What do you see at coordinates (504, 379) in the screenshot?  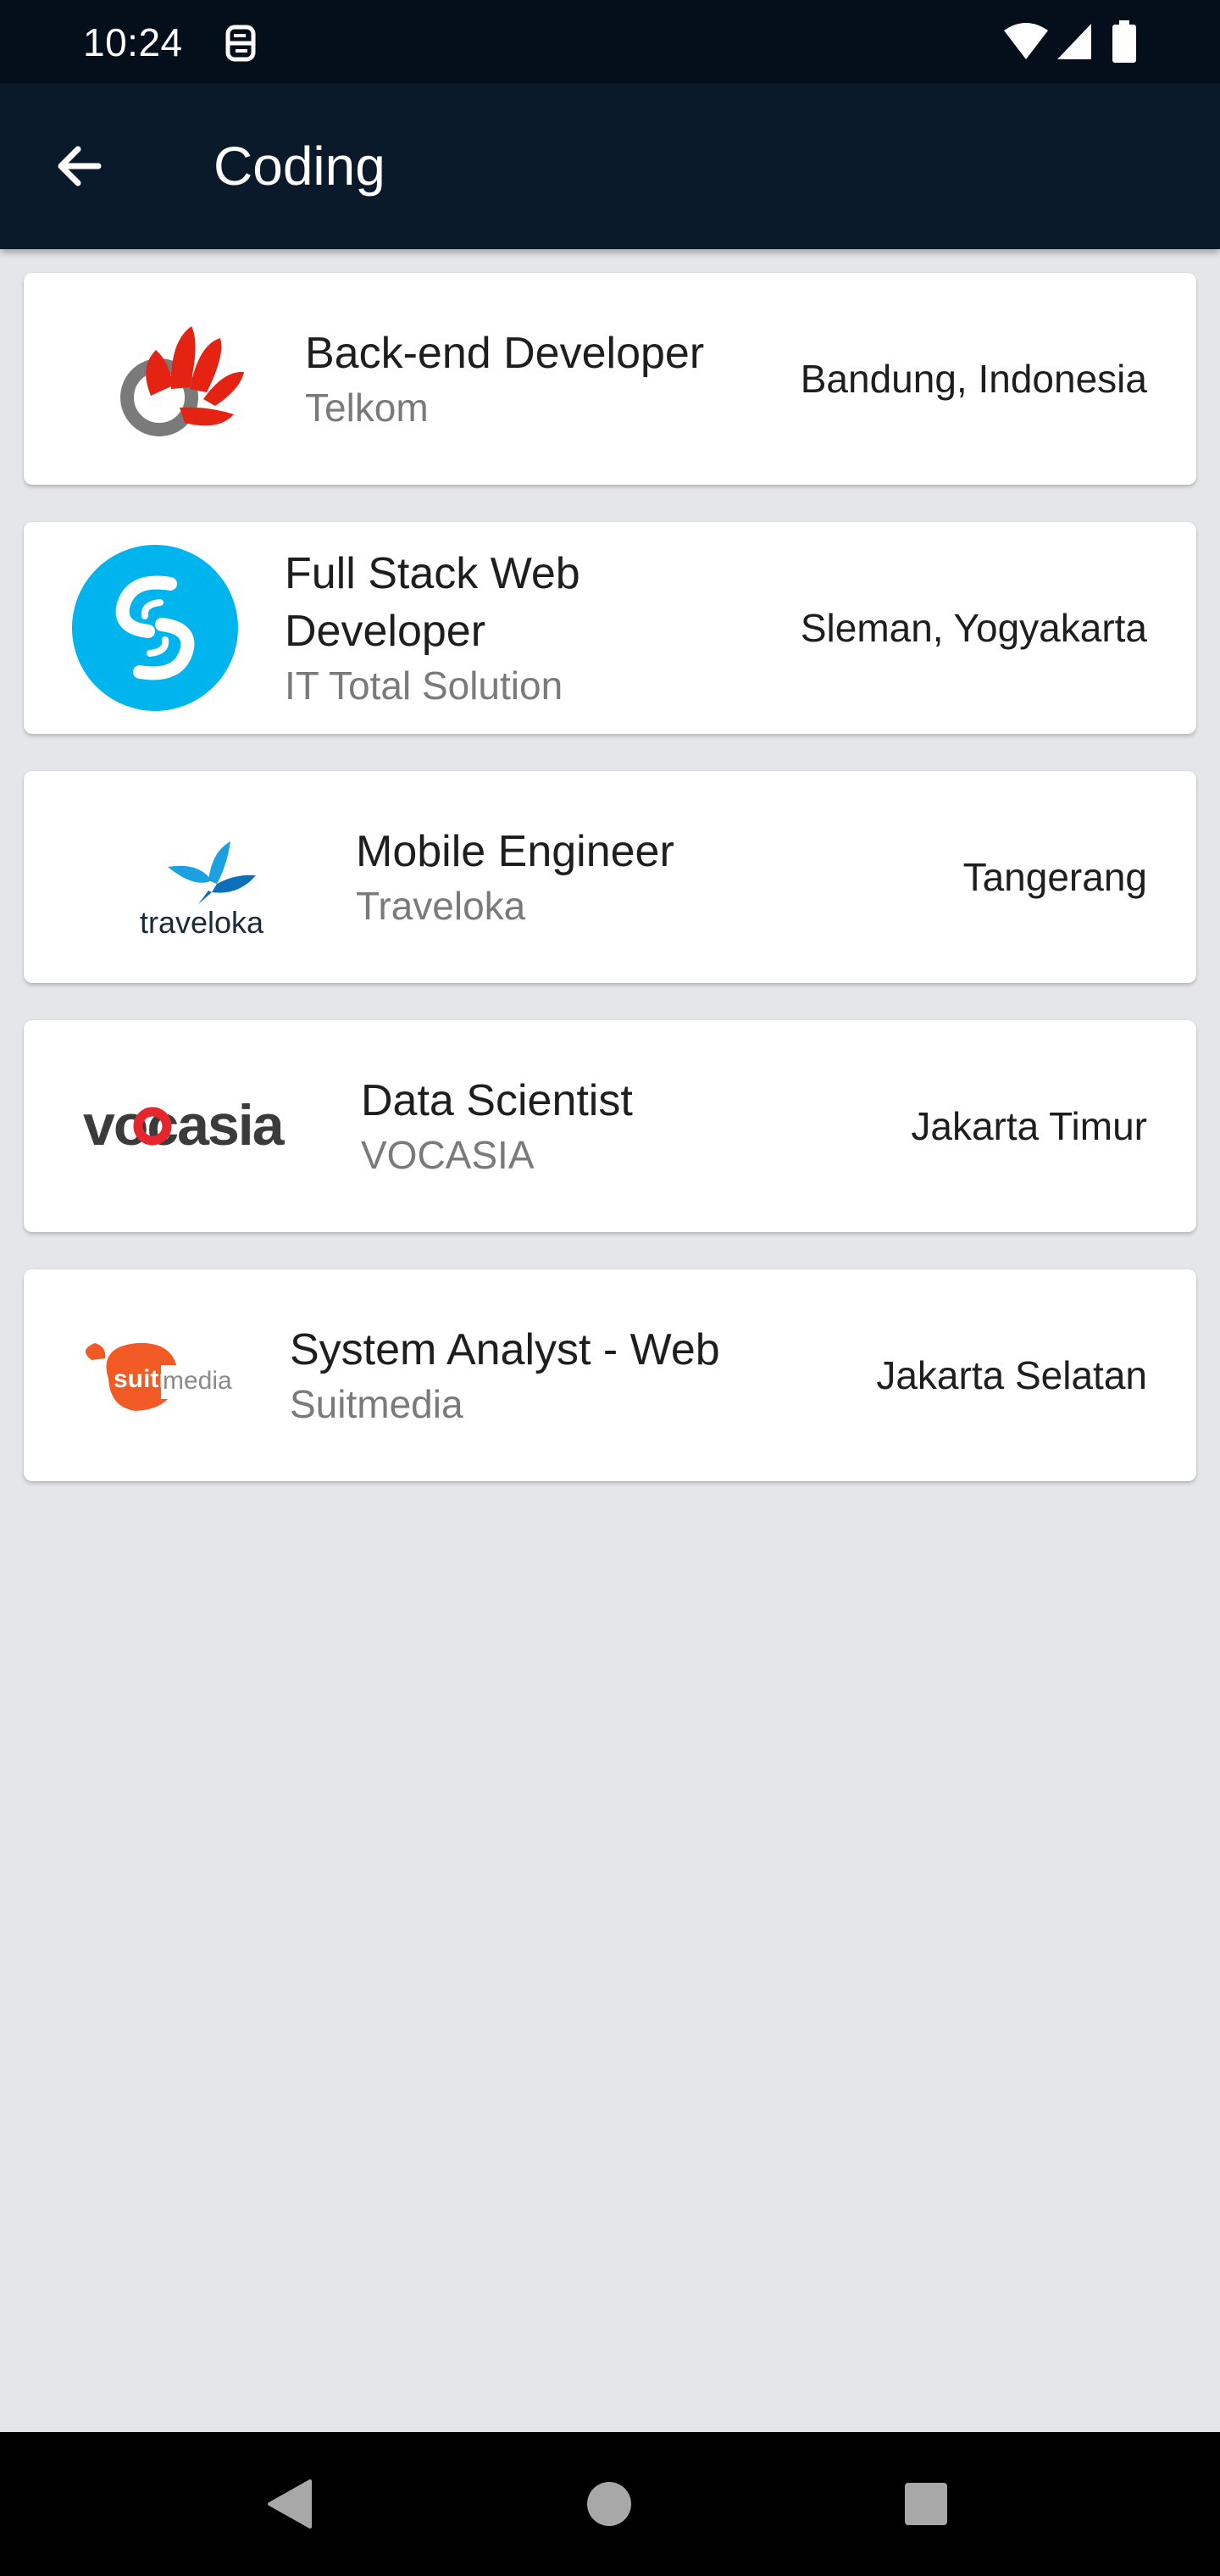 I see `job-card-text: Back-end Developer Telkom` at bounding box center [504, 379].